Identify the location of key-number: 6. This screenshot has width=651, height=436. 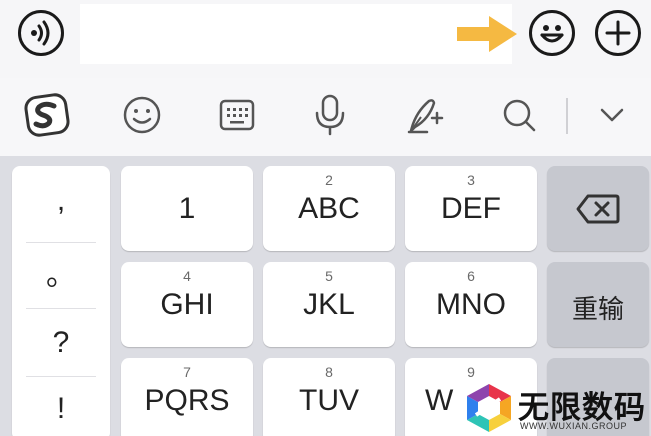
(471, 276).